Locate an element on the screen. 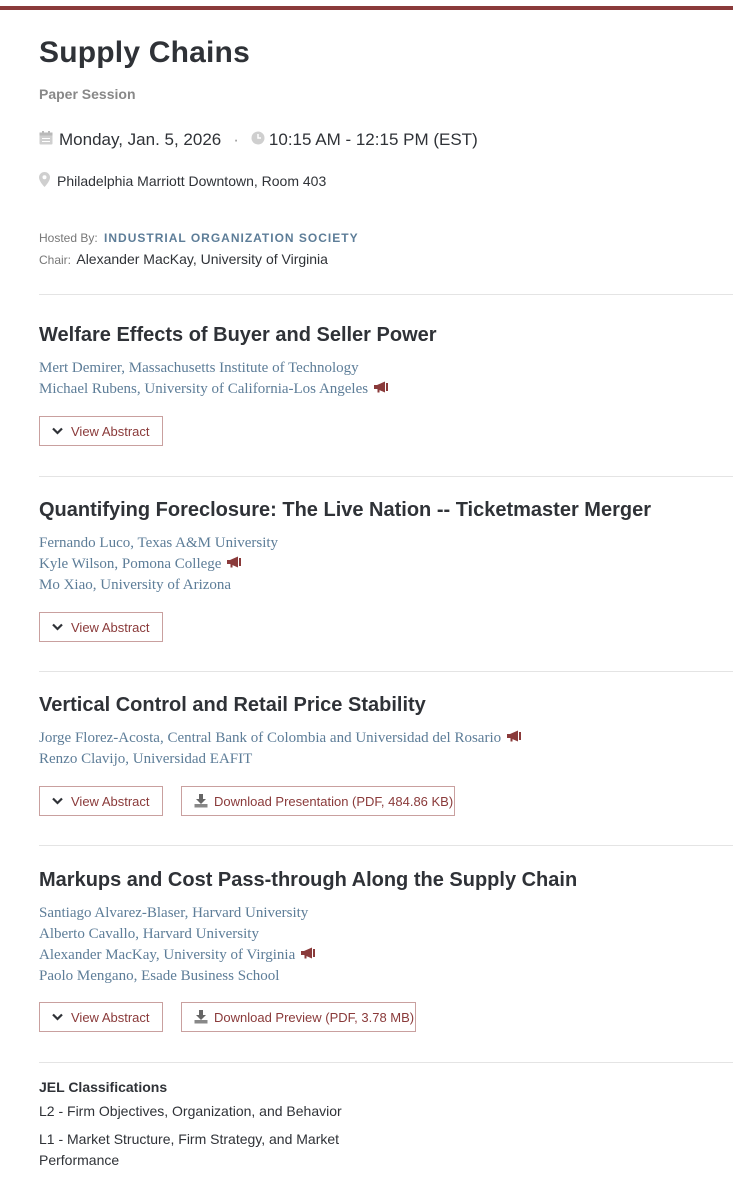  map-pin-icon is located at coordinates (44, 181).